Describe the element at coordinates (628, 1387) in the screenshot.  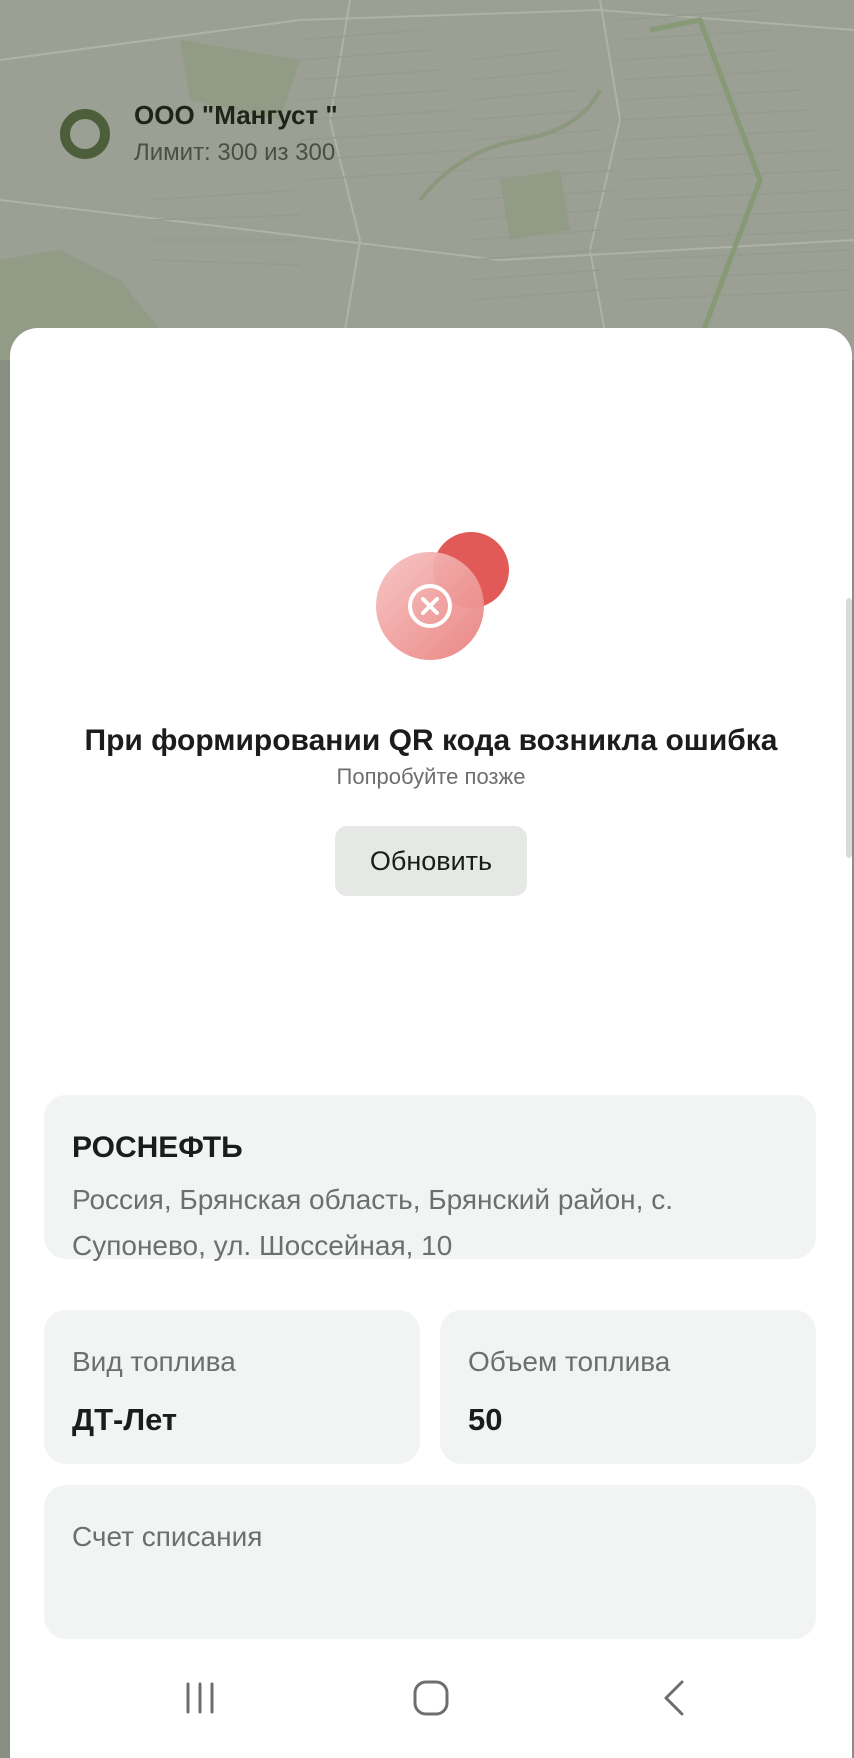
I see `fuel-volume-card: Объем топлива 50` at that location.